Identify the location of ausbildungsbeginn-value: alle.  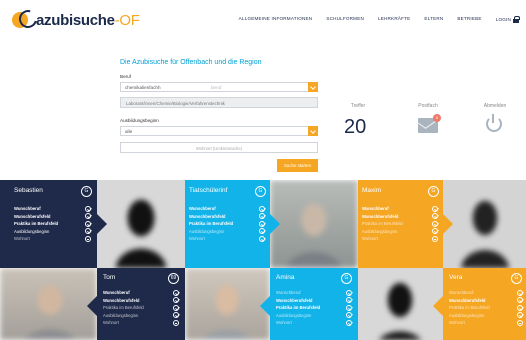
(129, 131).